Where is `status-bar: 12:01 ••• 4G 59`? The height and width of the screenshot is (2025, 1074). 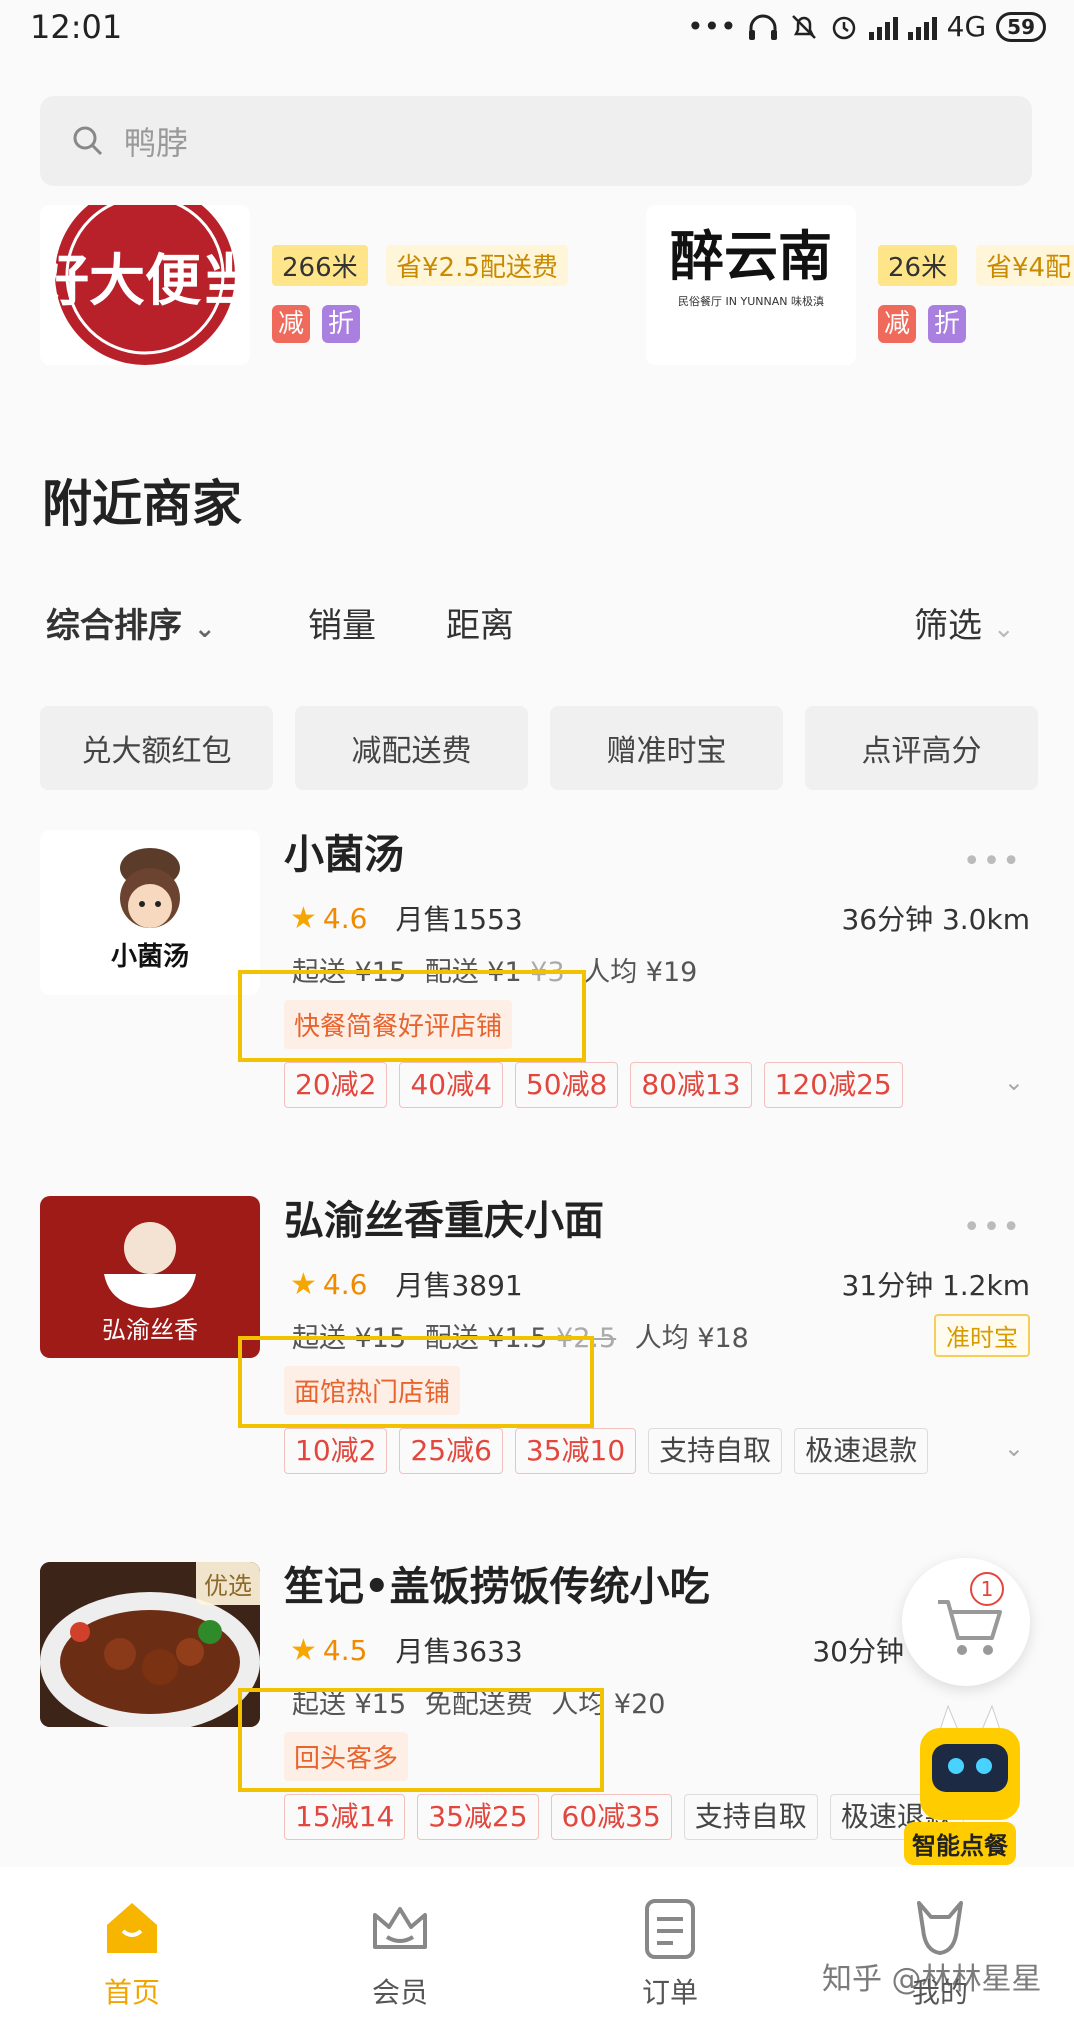
status-bar: 12:01 ••• 4G 59 is located at coordinates (537, 31).